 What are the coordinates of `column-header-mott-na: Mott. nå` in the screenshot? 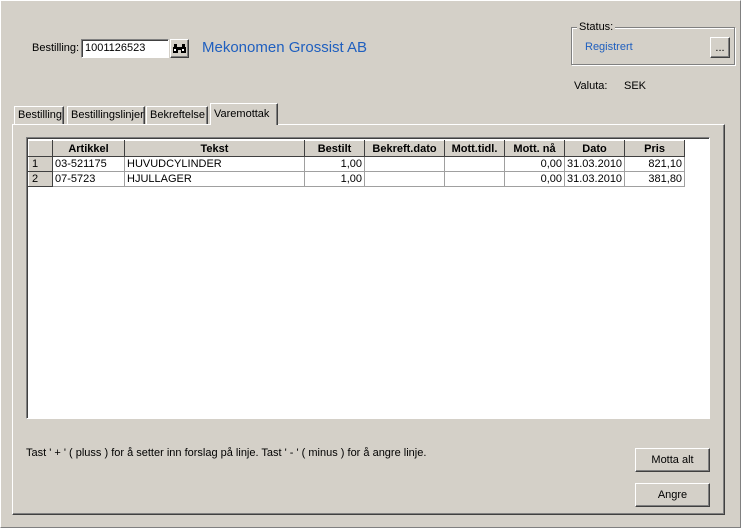 It's located at (534, 148).